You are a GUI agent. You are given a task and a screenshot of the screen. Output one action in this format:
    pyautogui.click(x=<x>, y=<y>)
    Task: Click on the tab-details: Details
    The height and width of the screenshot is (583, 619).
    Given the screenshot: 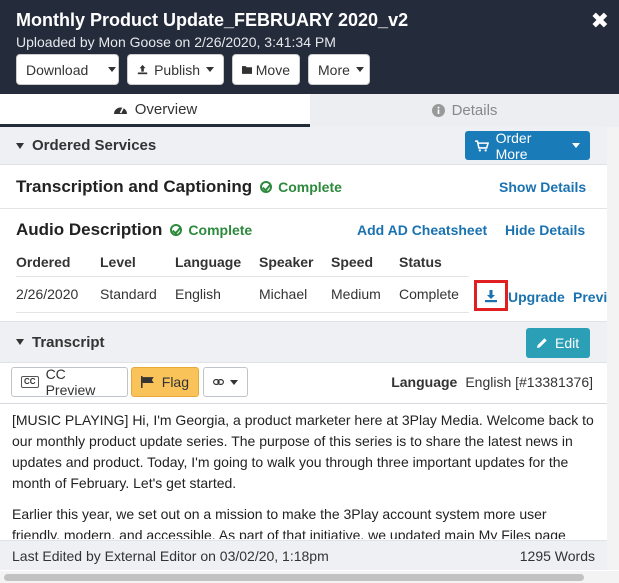 What is the action you would take?
    pyautogui.click(x=464, y=110)
    